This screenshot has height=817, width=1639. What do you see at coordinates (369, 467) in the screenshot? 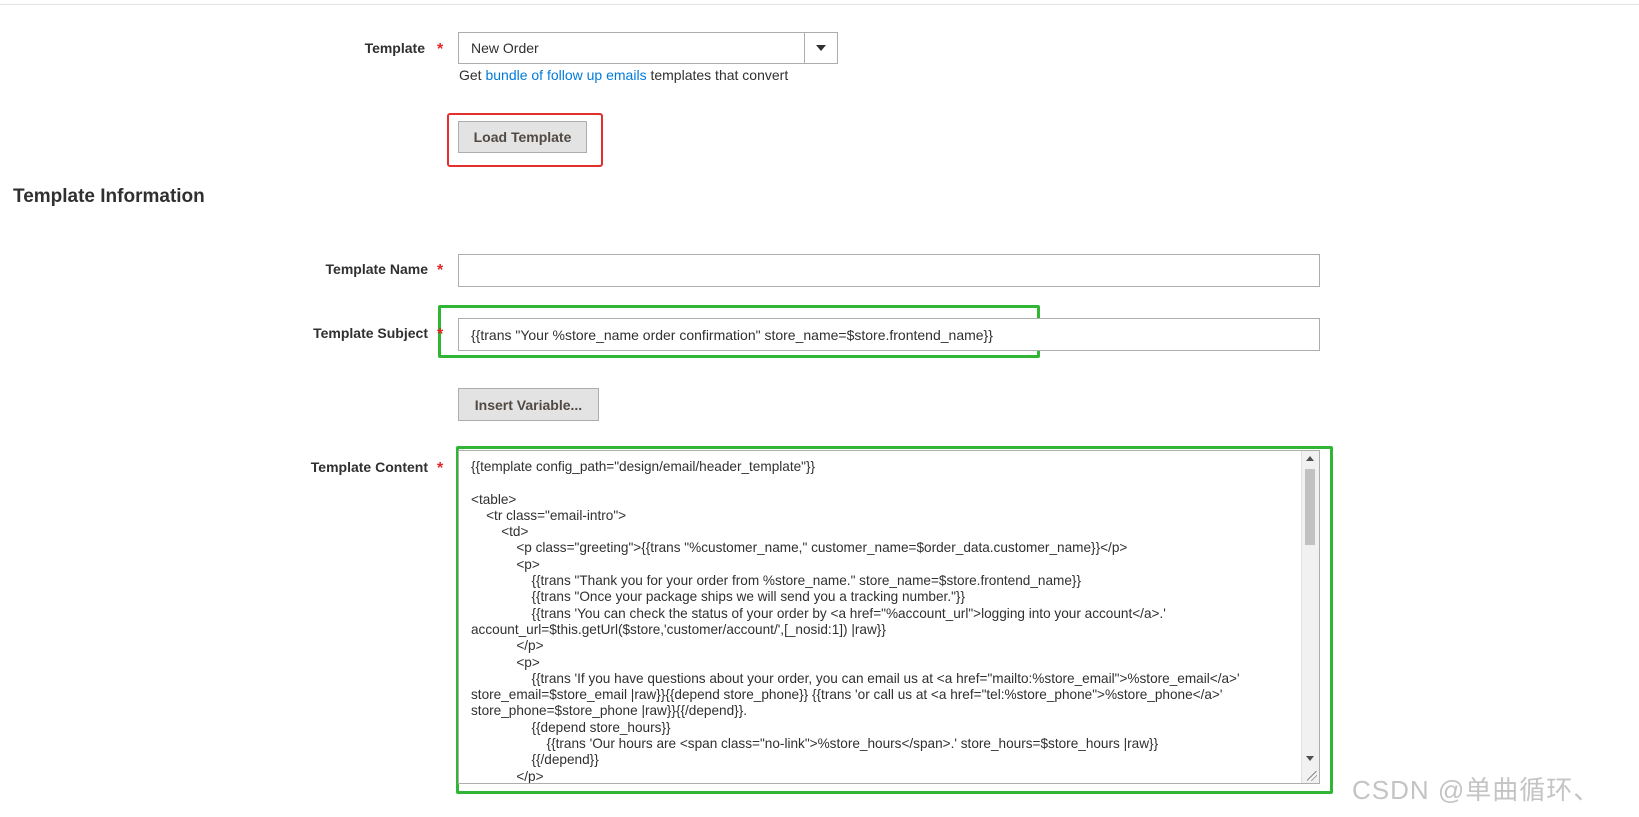
I see `template-content-label: Template Content` at bounding box center [369, 467].